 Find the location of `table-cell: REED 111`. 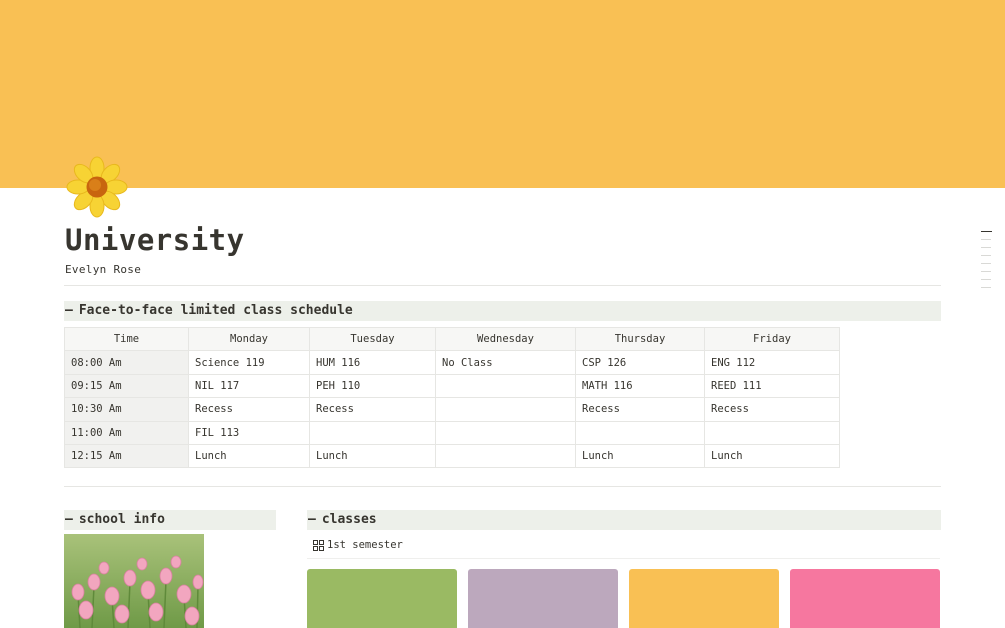

table-cell: REED 111 is located at coordinates (772, 386).